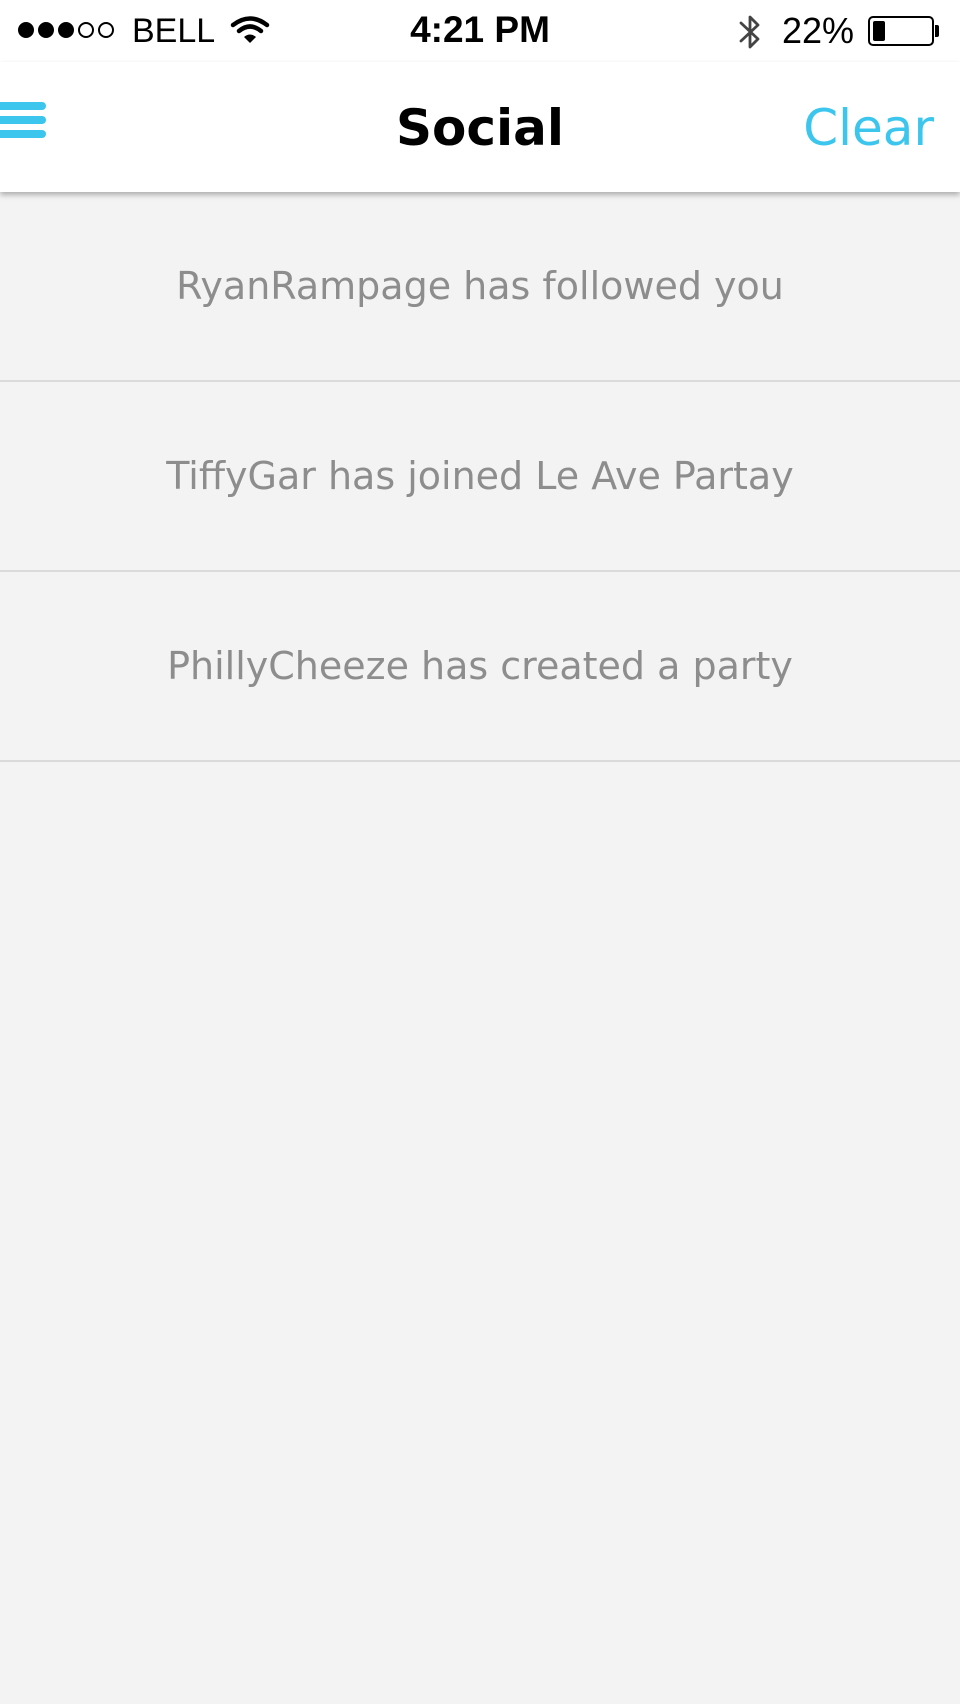 Image resolution: width=960 pixels, height=1704 pixels. I want to click on status-bar: BELL 4:21 PM 22%, so click(480, 31).